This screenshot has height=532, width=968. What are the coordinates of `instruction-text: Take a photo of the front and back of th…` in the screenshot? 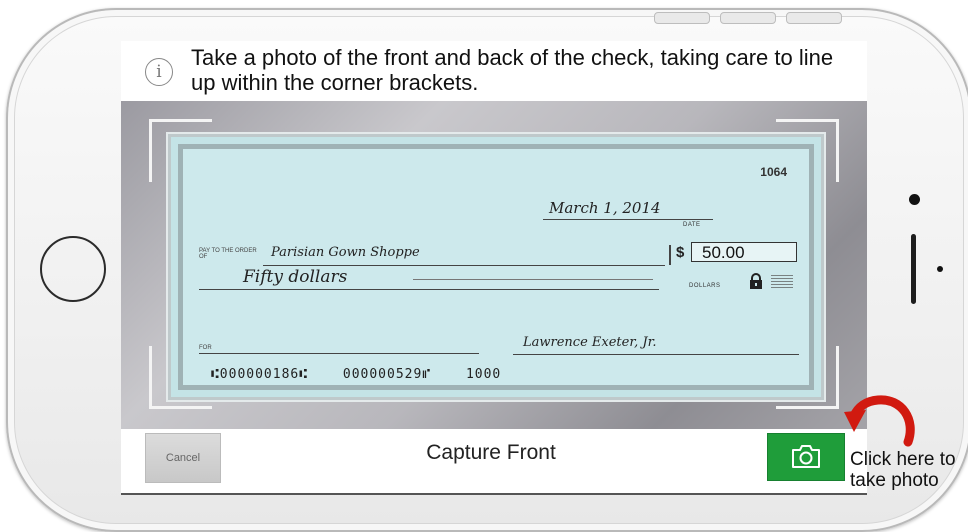 It's located at (512, 70).